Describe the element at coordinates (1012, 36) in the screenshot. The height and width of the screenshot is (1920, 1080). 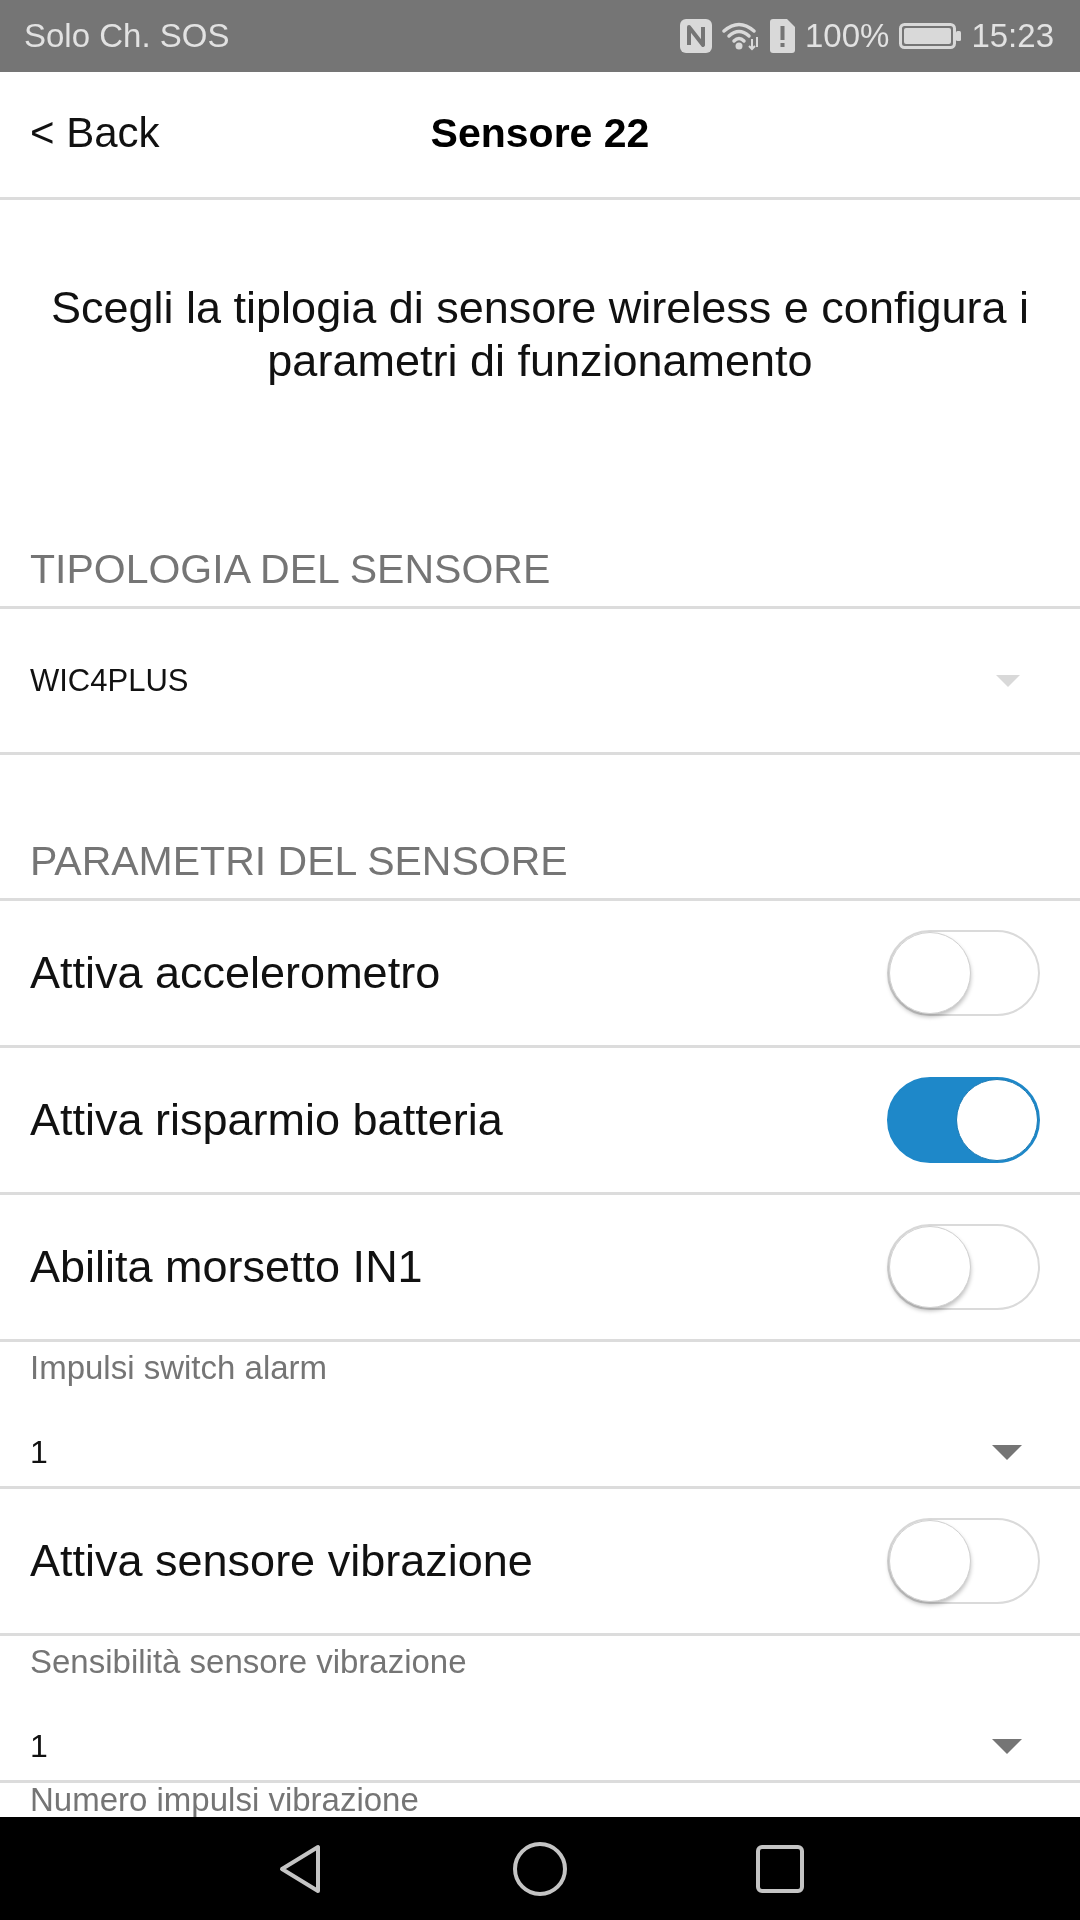
I see `clock-time: 15:23` at that location.